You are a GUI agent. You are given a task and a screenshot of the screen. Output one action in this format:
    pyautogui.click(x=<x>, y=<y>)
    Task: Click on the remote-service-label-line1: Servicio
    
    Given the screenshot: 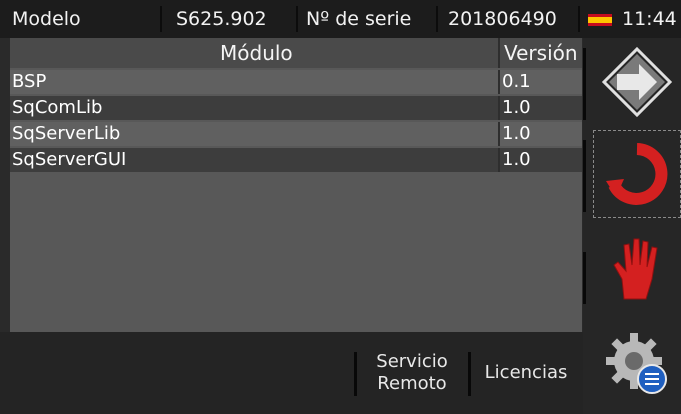 What is the action you would take?
    pyautogui.click(x=412, y=361)
    